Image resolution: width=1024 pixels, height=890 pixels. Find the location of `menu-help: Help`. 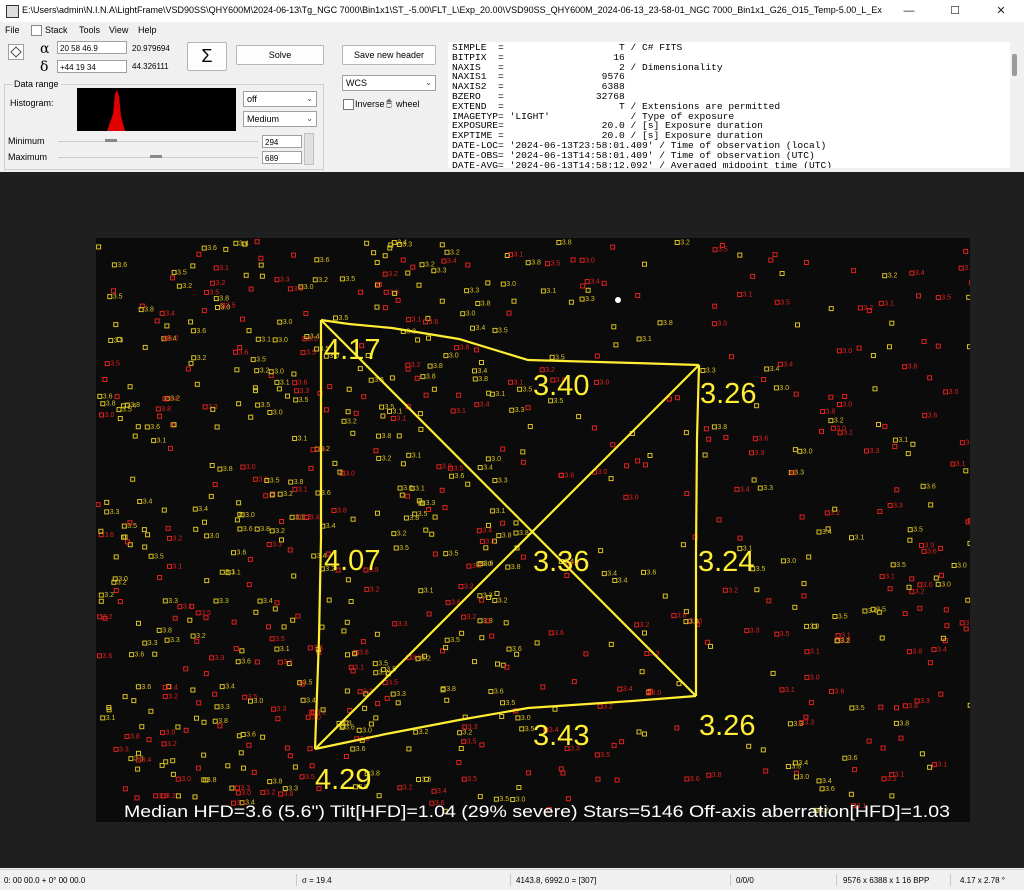

menu-help: Help is located at coordinates (147, 30).